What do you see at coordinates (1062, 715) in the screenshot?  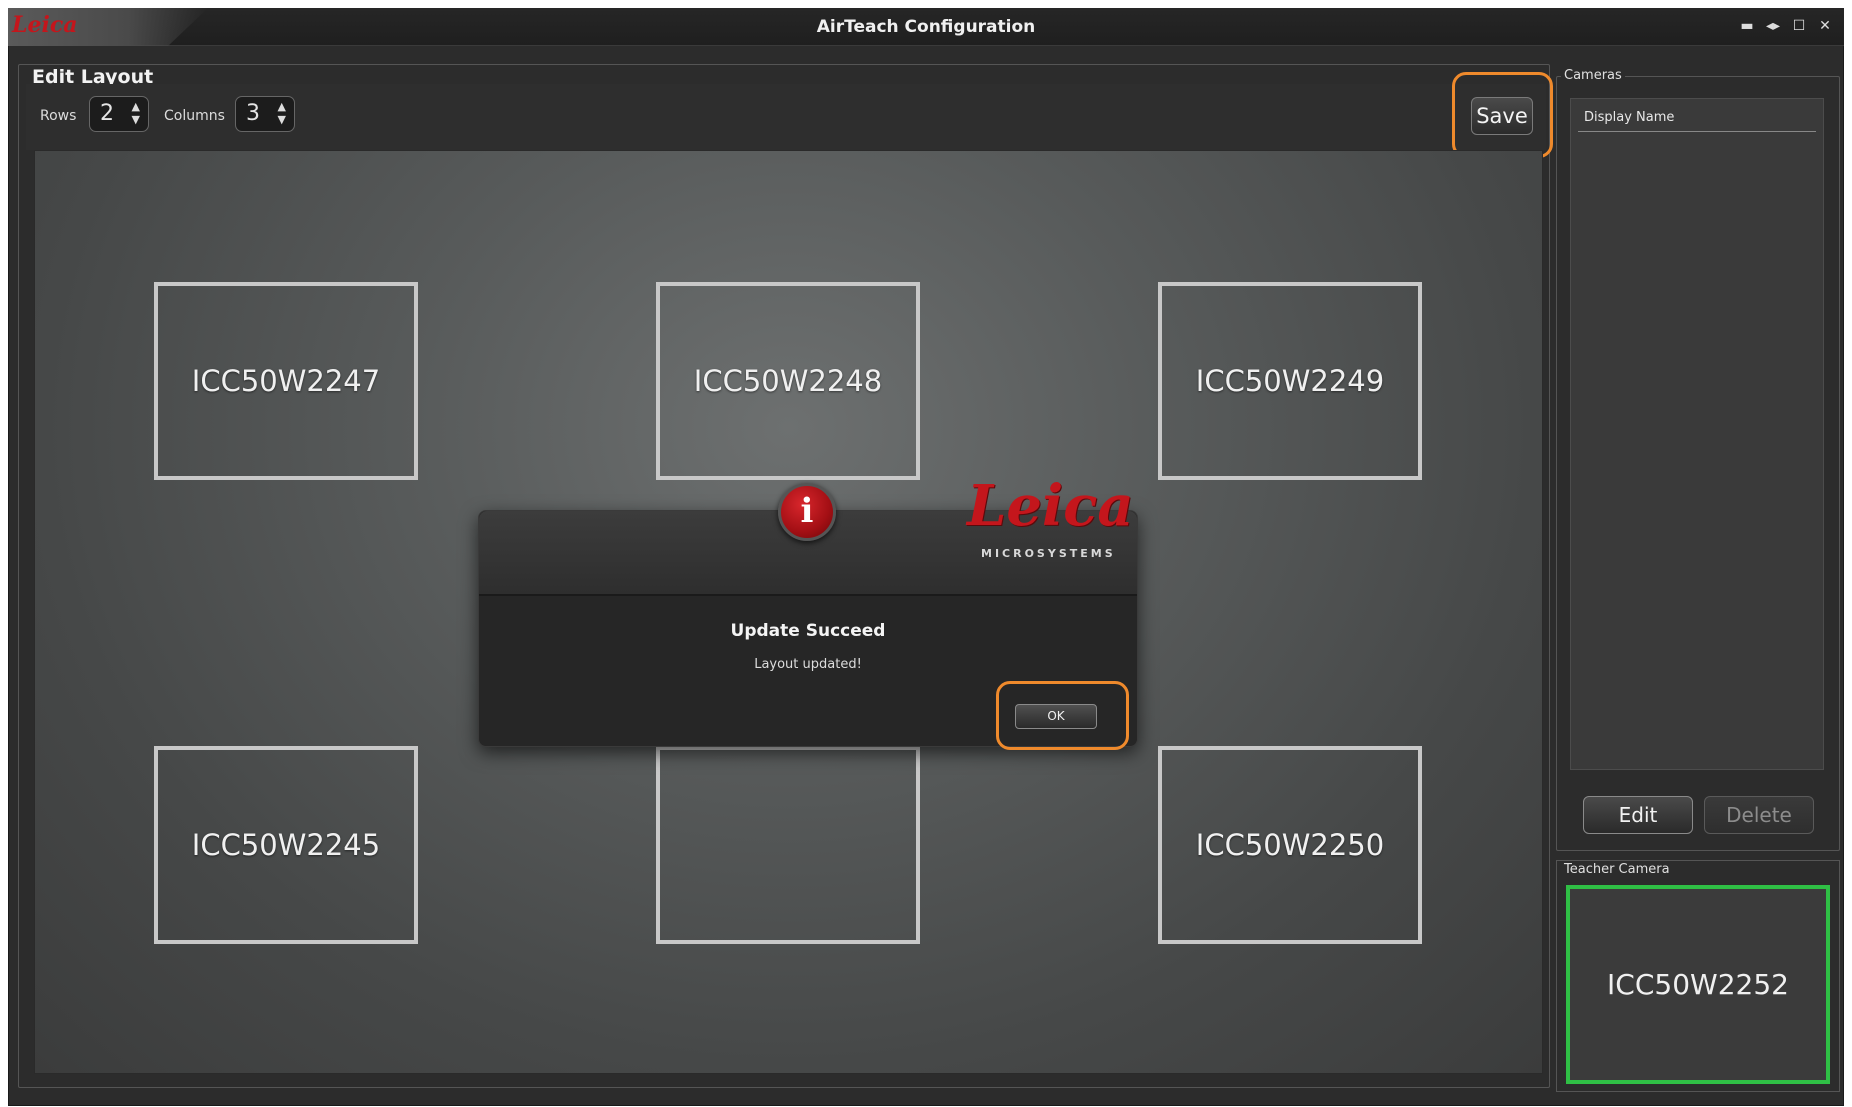 I see `ok-highlight-annotation` at bounding box center [1062, 715].